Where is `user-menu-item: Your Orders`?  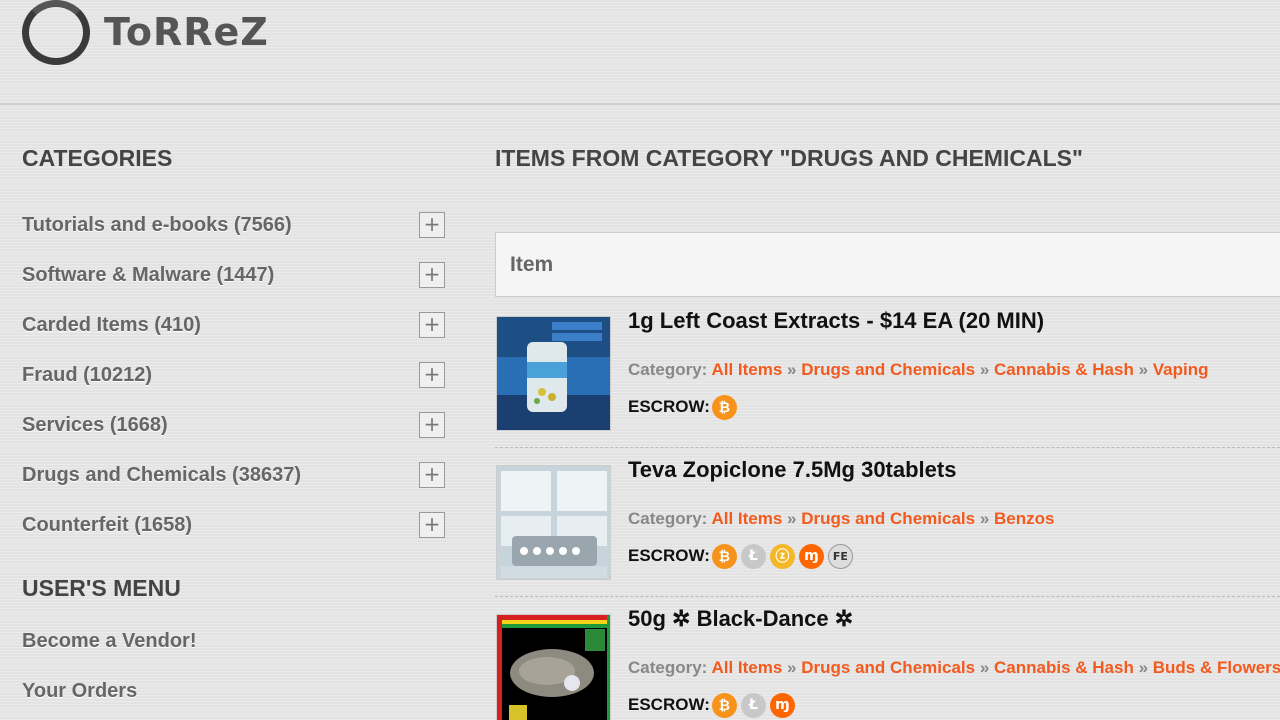 user-menu-item: Your Orders is located at coordinates (234, 691).